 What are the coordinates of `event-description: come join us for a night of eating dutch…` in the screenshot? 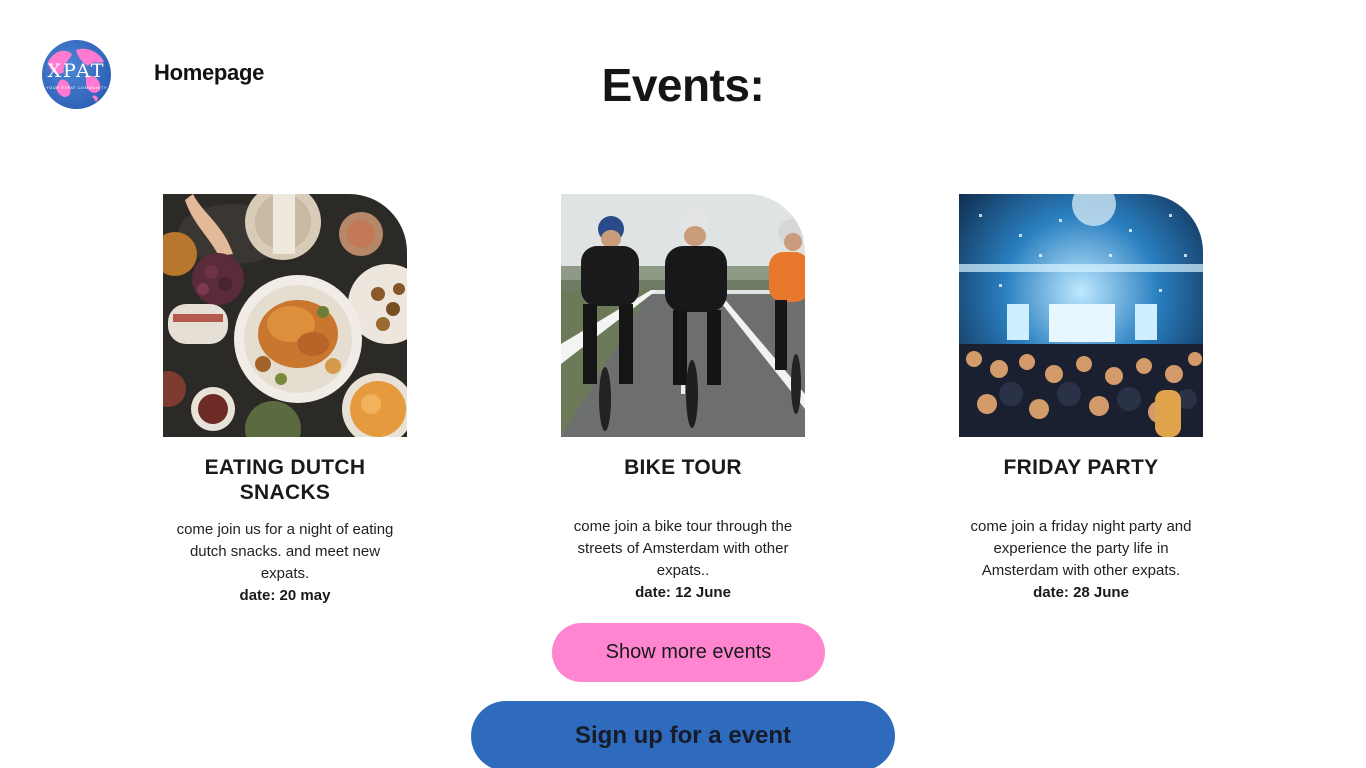 It's located at (285, 551).